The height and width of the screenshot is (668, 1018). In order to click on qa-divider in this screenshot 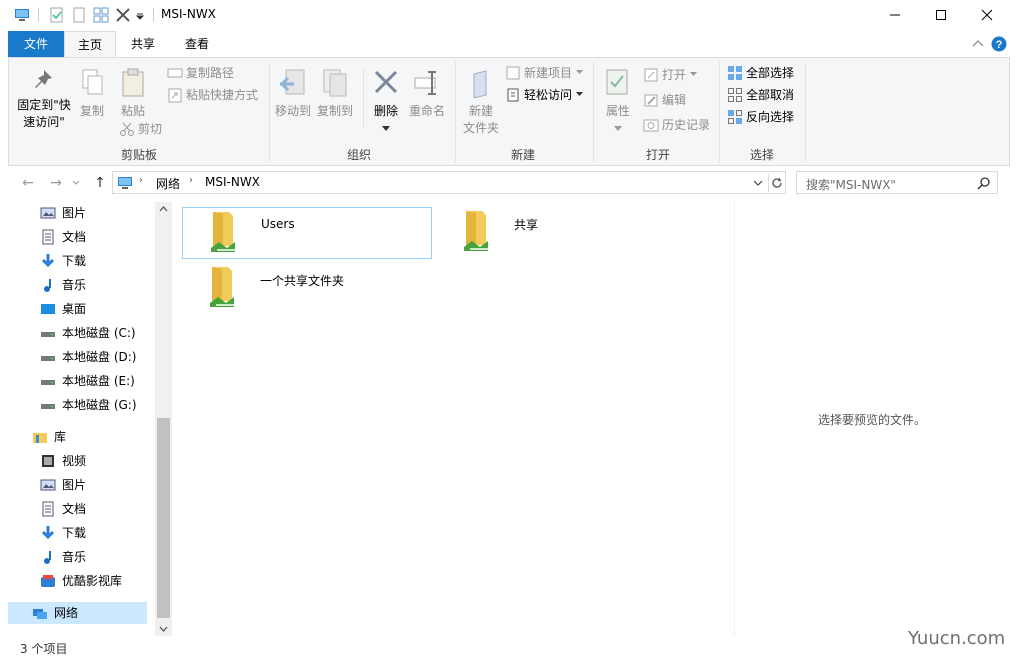, I will do `click(38, 15)`.